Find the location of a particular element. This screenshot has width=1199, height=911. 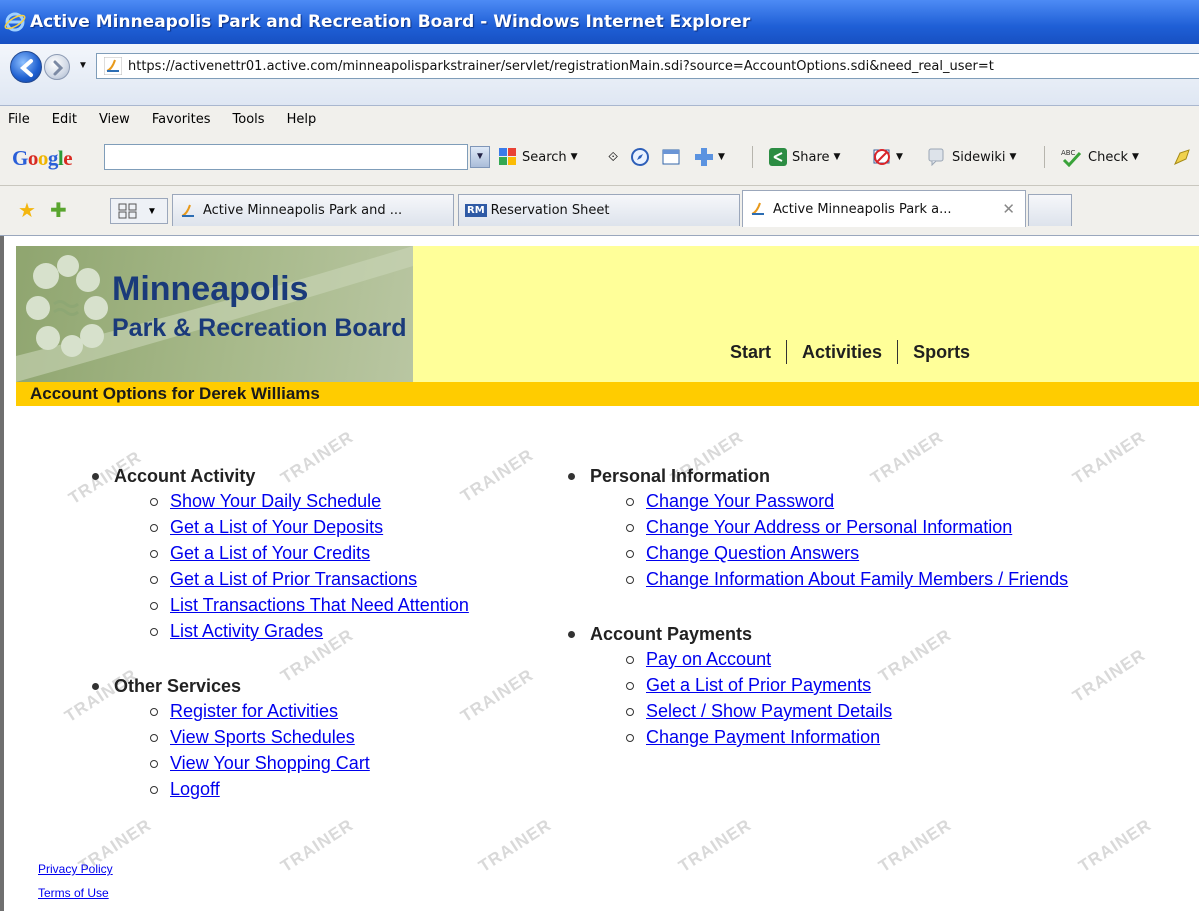

link-show-daily-schedule: Show Your Daily Schedule is located at coordinates (275, 501).